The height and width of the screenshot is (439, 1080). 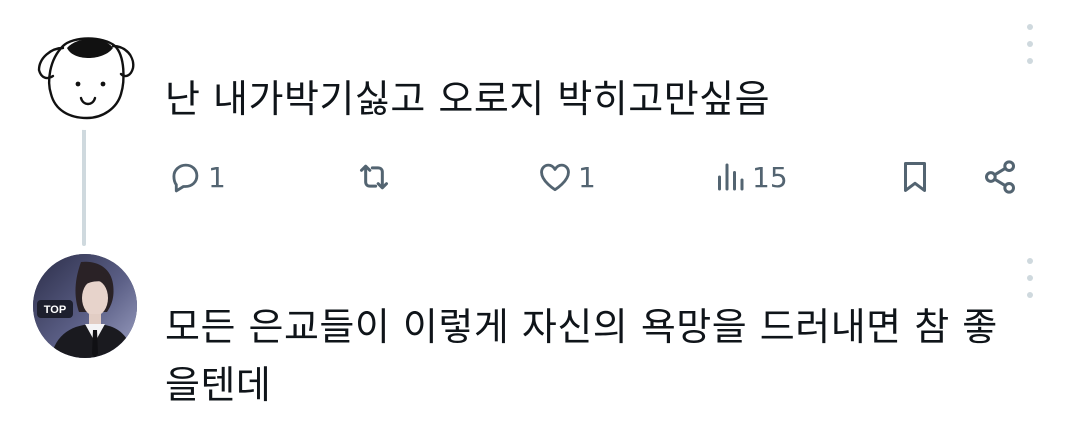 What do you see at coordinates (217, 177) in the screenshot?
I see `reply-count: 1` at bounding box center [217, 177].